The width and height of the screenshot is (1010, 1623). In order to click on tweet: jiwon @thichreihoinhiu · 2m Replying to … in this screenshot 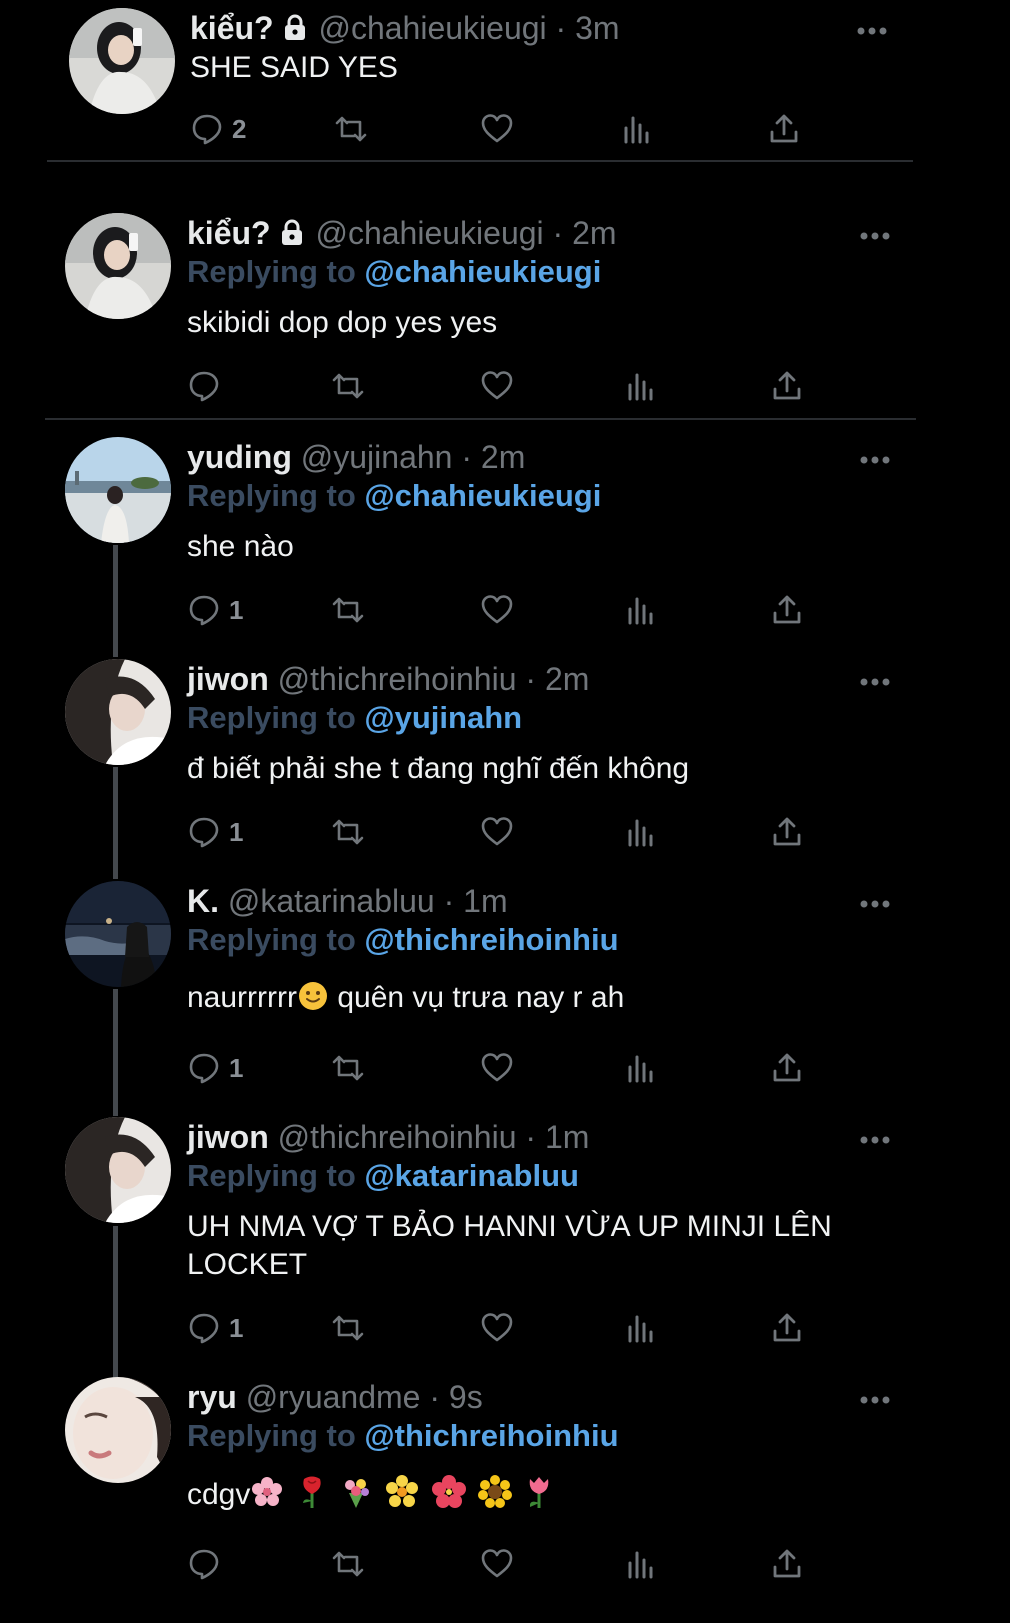, I will do `click(460, 755)`.